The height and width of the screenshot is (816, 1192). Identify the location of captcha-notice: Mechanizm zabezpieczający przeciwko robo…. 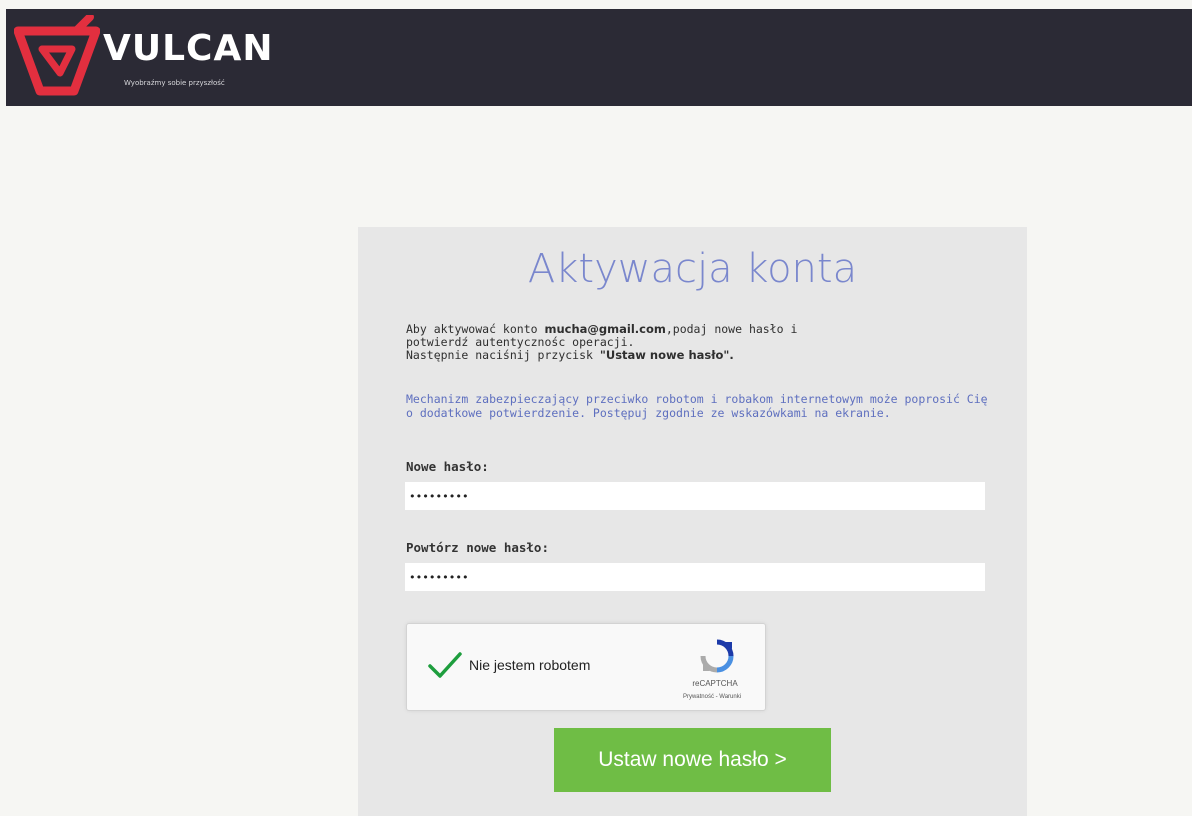
(697, 406).